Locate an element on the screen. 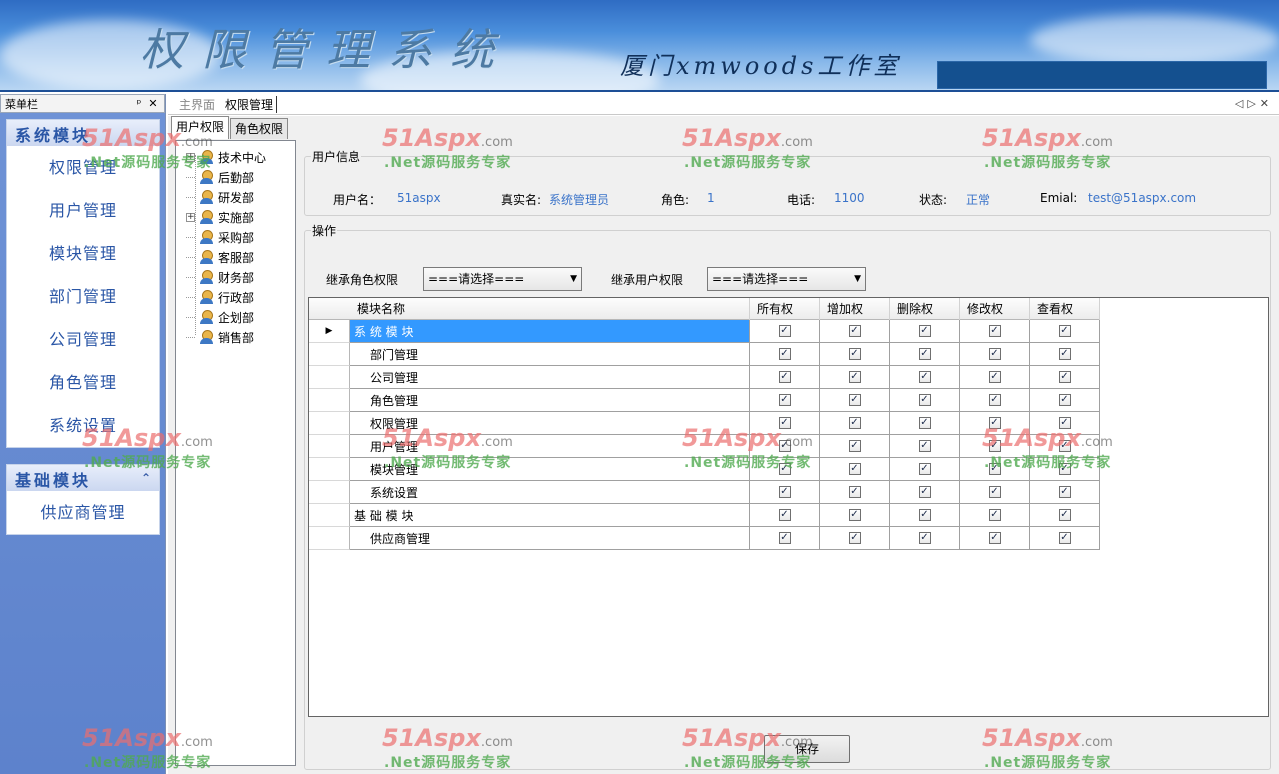 The width and height of the screenshot is (1279, 774). table-row: 公司管理 ✓ ✓ ✓ ✓ ✓ is located at coordinates (704, 377).